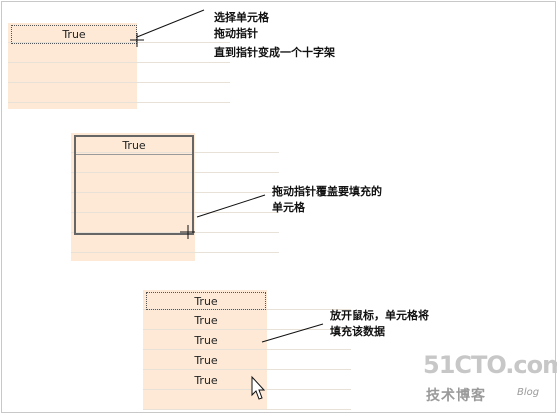 This screenshot has width=557, height=414. I want to click on step1-leader-line, so click(170, 23).